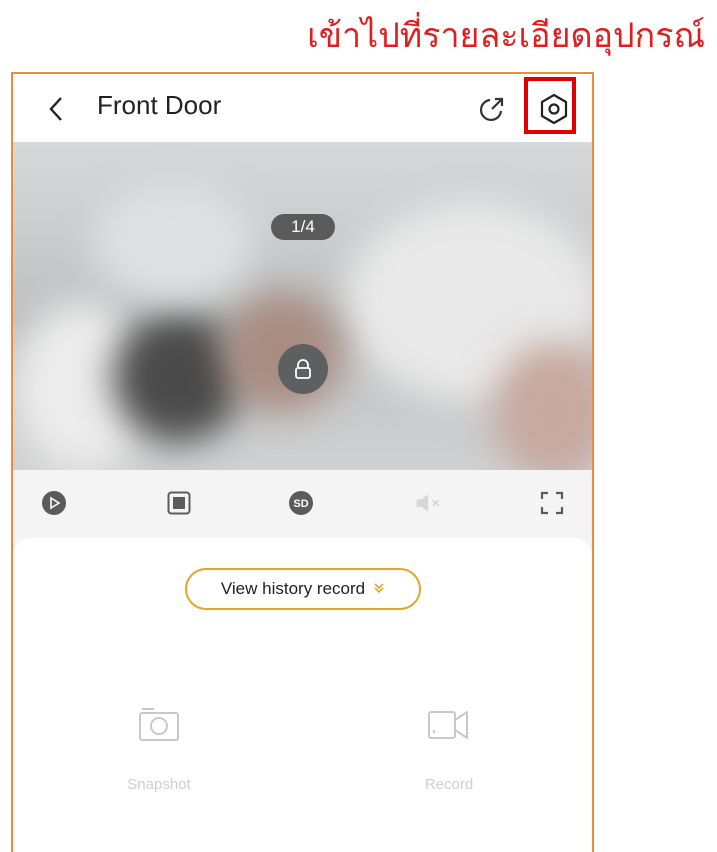  Describe the element at coordinates (159, 105) in the screenshot. I see `page-title: Front Door` at that location.